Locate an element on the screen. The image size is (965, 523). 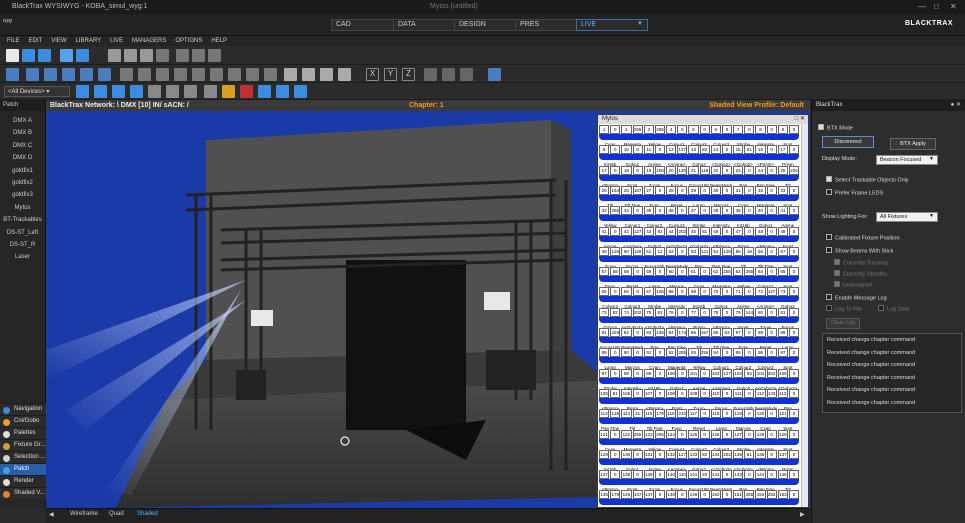
shadow-icon is located at coordinates (190, 91).